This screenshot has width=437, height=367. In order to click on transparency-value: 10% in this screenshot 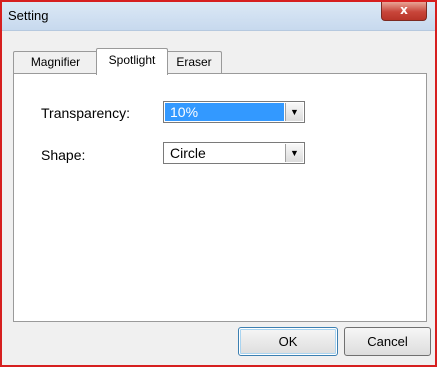, I will do `click(224, 112)`.